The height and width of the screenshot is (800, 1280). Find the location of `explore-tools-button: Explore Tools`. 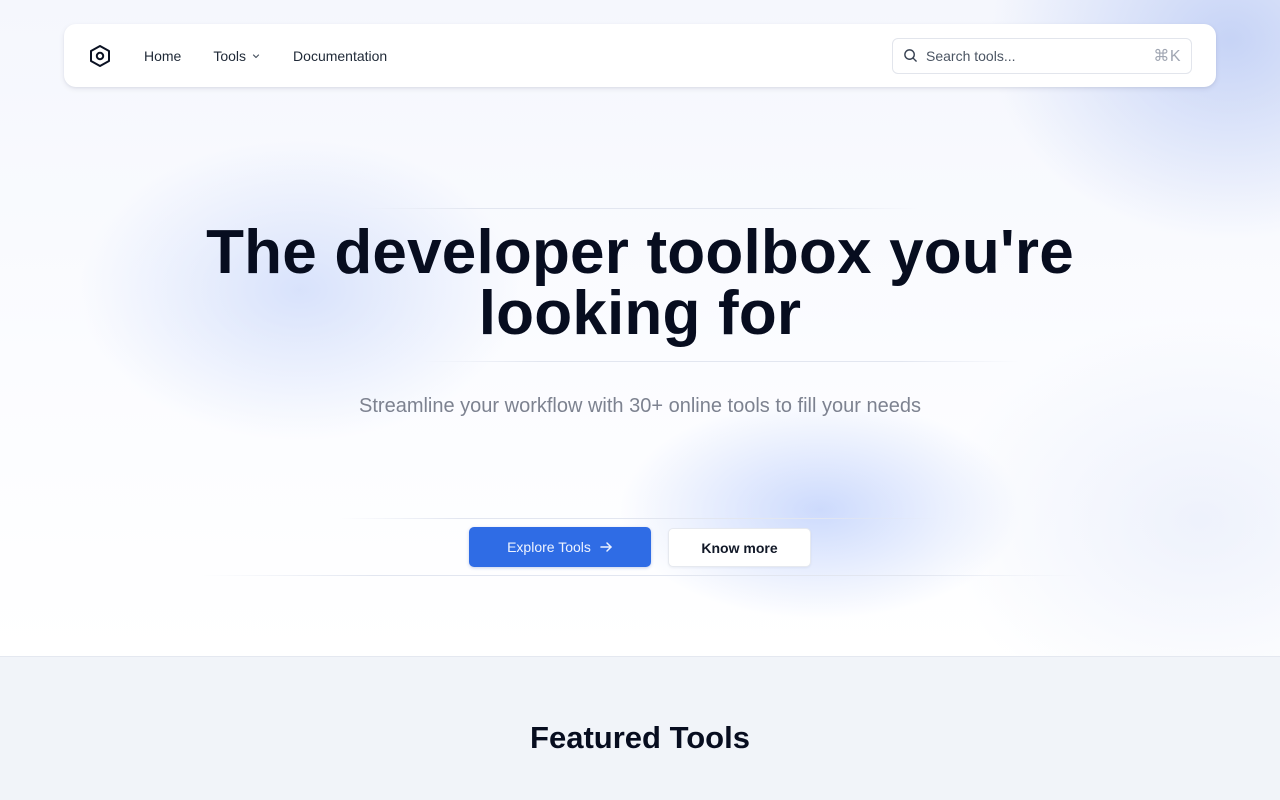

explore-tools-button: Explore Tools is located at coordinates (560, 547).